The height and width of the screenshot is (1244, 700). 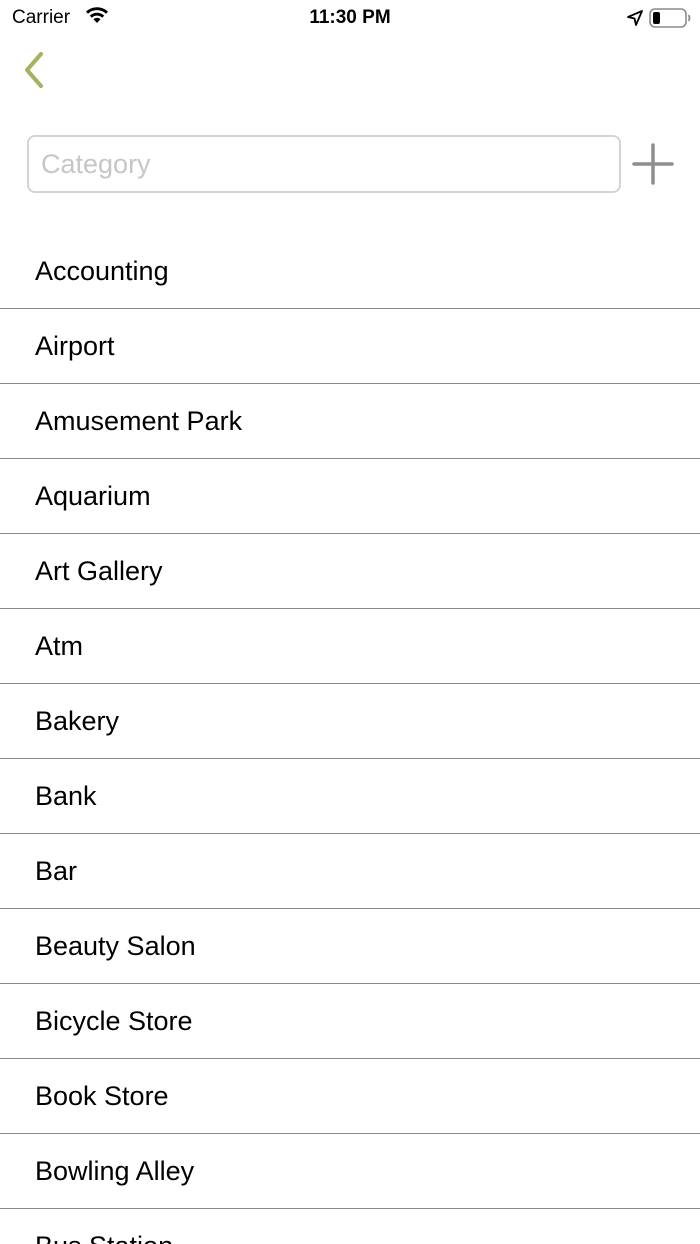 I want to click on location-arrow-icon, so click(x=635, y=20).